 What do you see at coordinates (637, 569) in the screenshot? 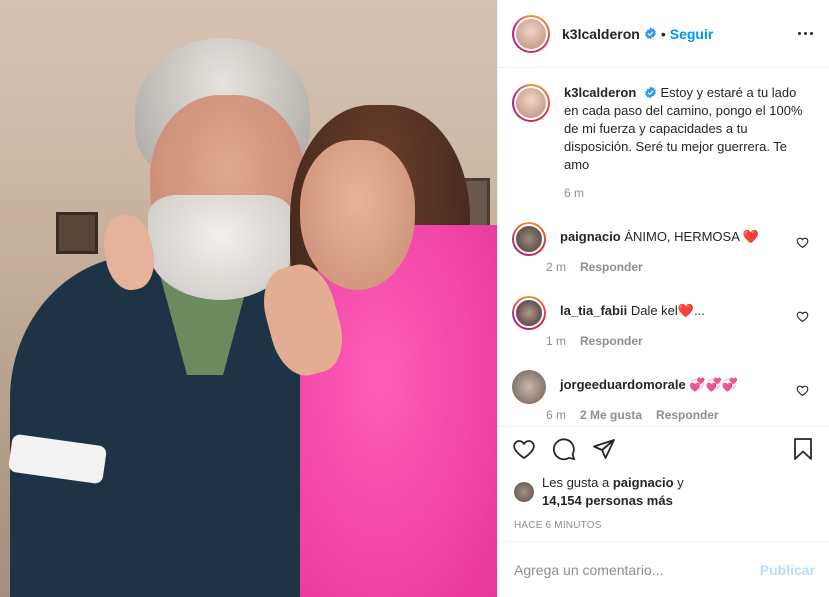
I see `comment-input` at bounding box center [637, 569].